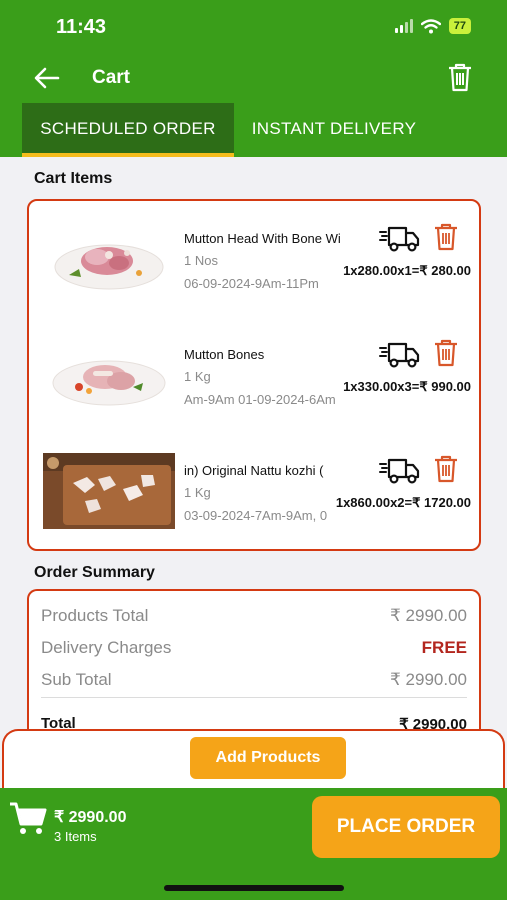 Image resolution: width=507 pixels, height=900 pixels. I want to click on subtotal-label: Sub Total, so click(76, 679).